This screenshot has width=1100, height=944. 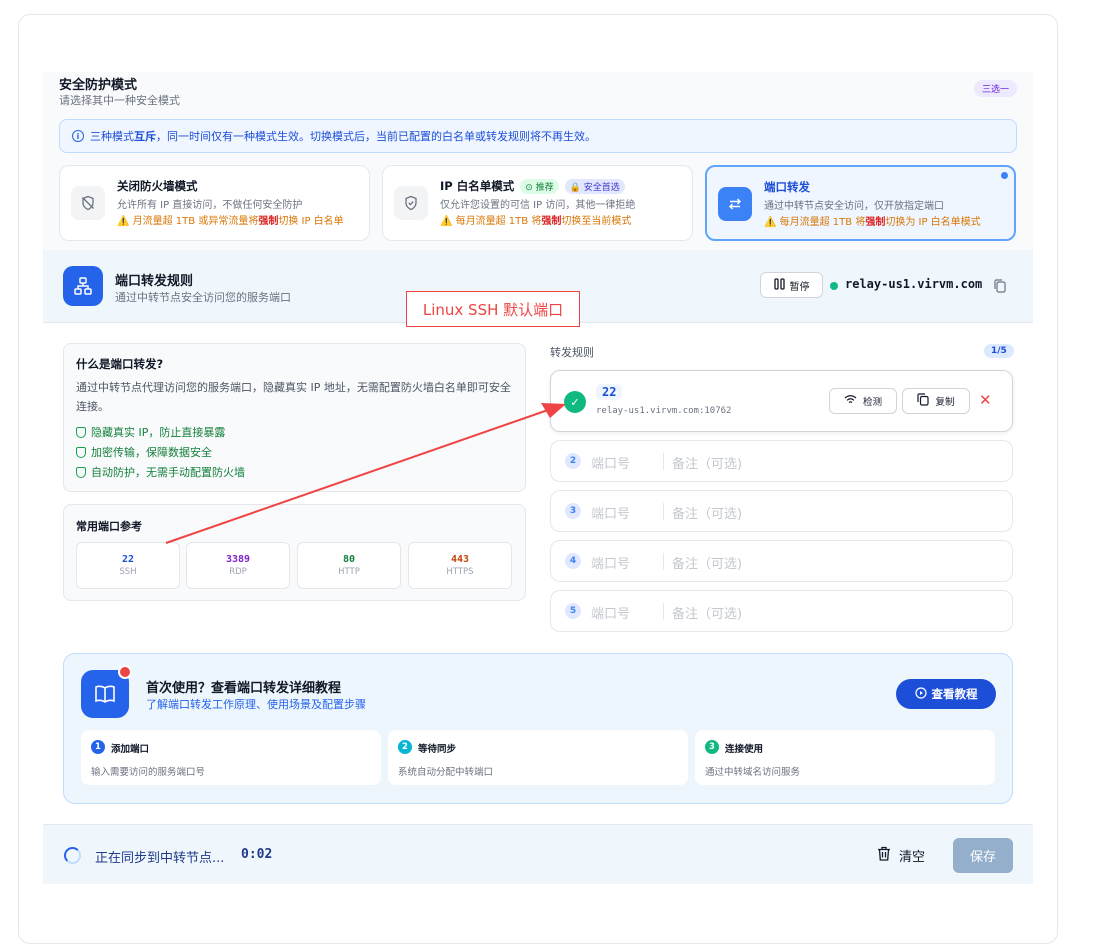 I want to click on check-icon: ✓, so click(x=575, y=402).